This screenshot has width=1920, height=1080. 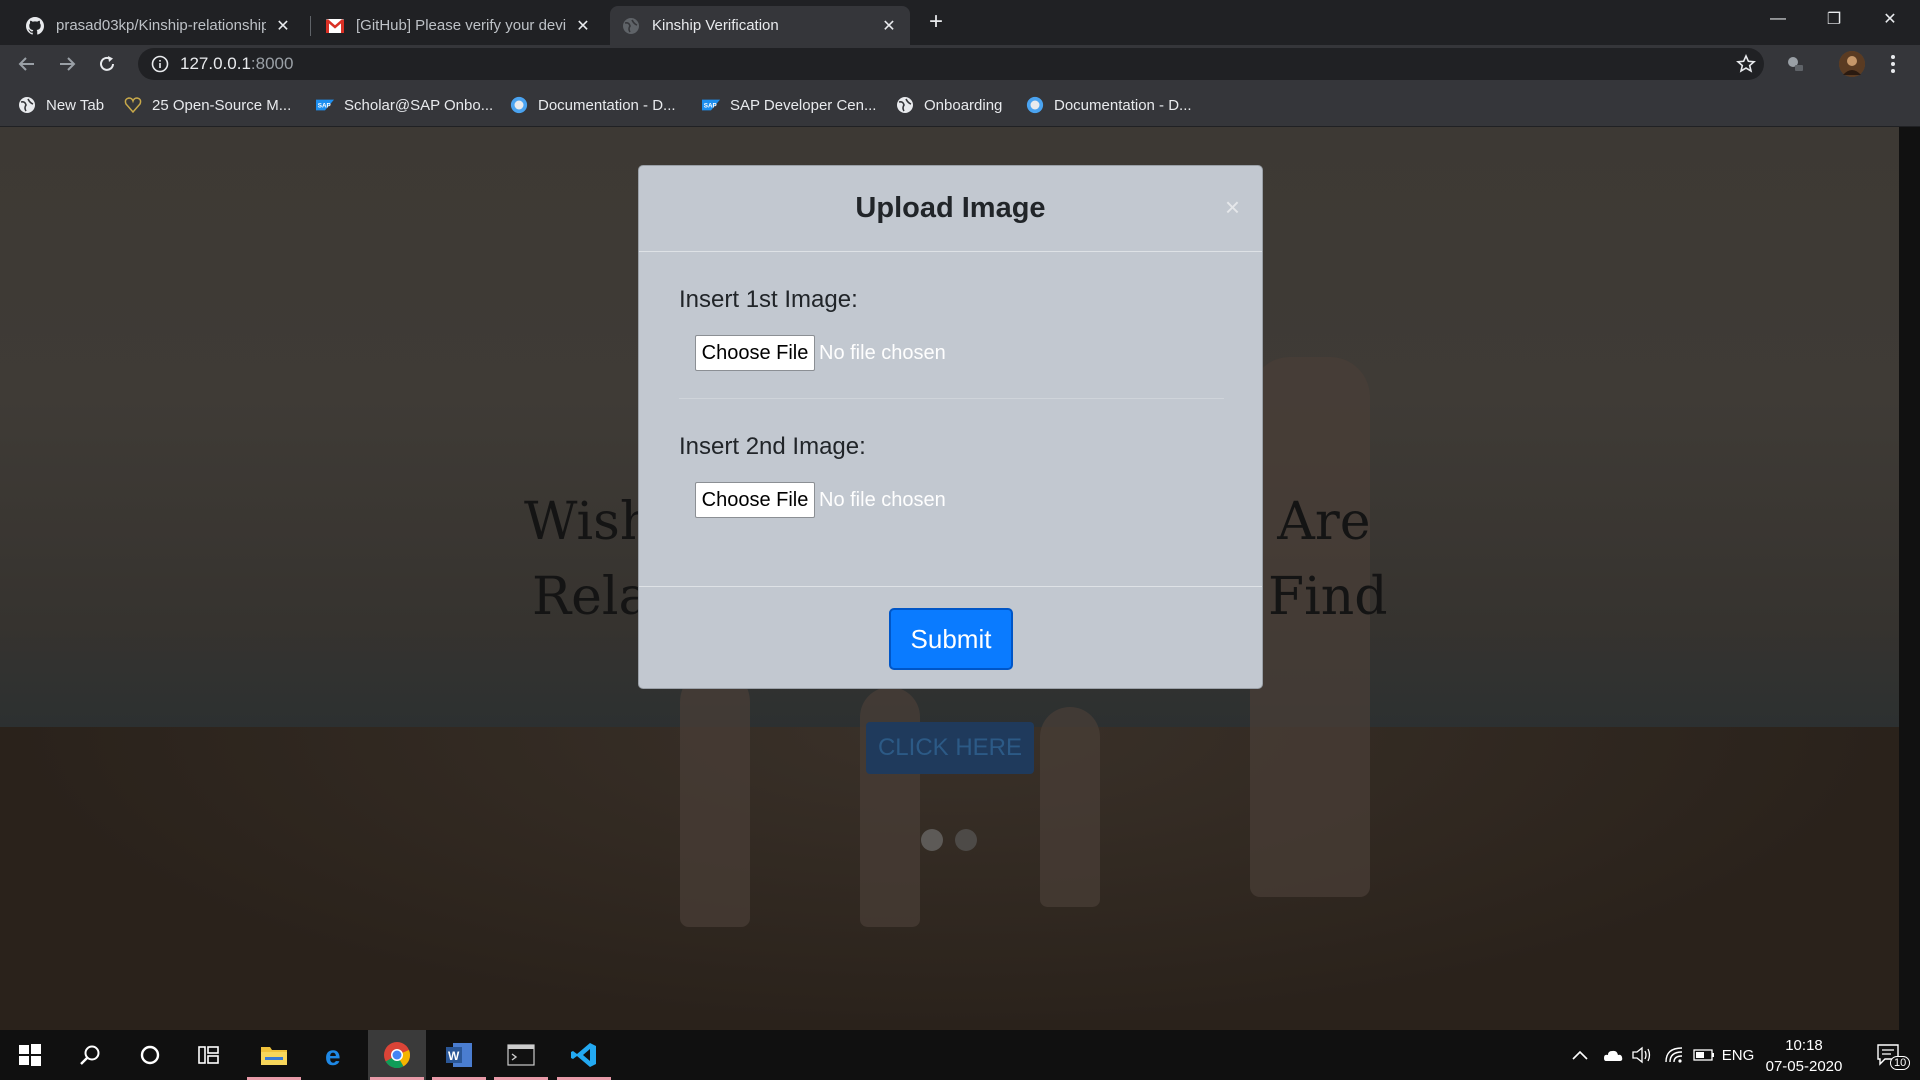 I want to click on task-view-icon, so click(x=208, y=1055).